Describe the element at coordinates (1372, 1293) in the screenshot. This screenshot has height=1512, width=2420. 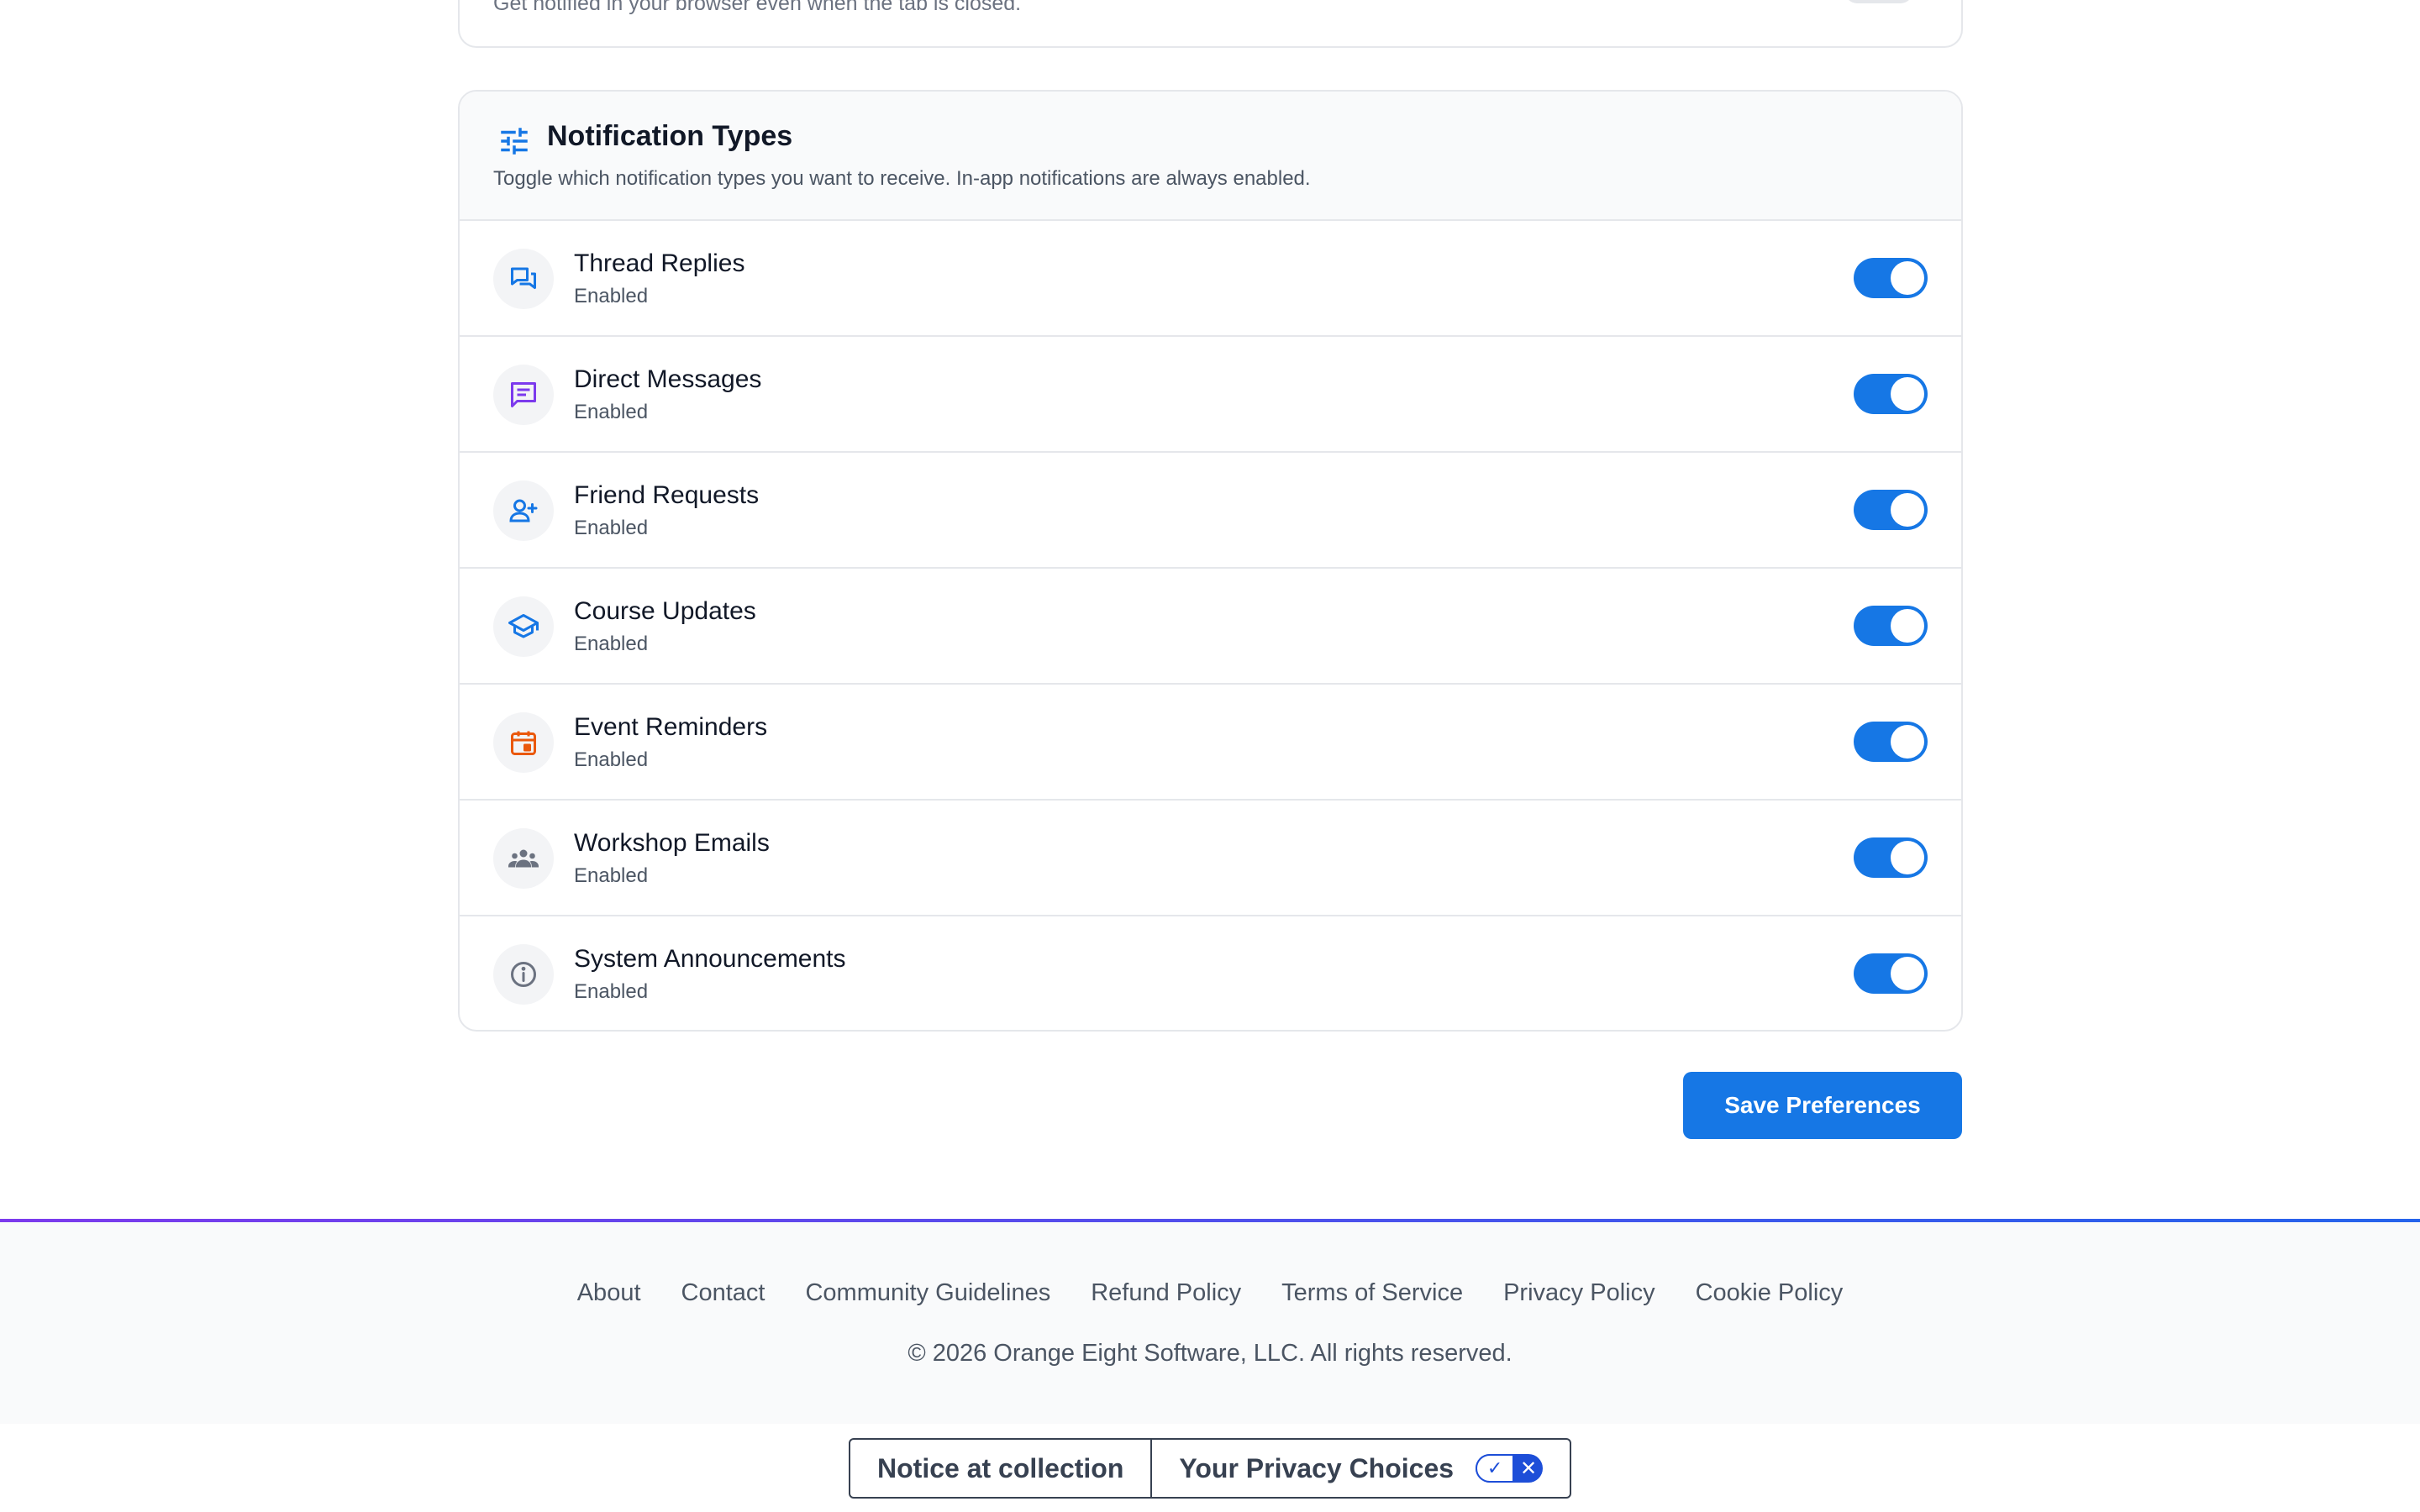
I see `footer-link-terms-of-service: Terms of Service` at that location.